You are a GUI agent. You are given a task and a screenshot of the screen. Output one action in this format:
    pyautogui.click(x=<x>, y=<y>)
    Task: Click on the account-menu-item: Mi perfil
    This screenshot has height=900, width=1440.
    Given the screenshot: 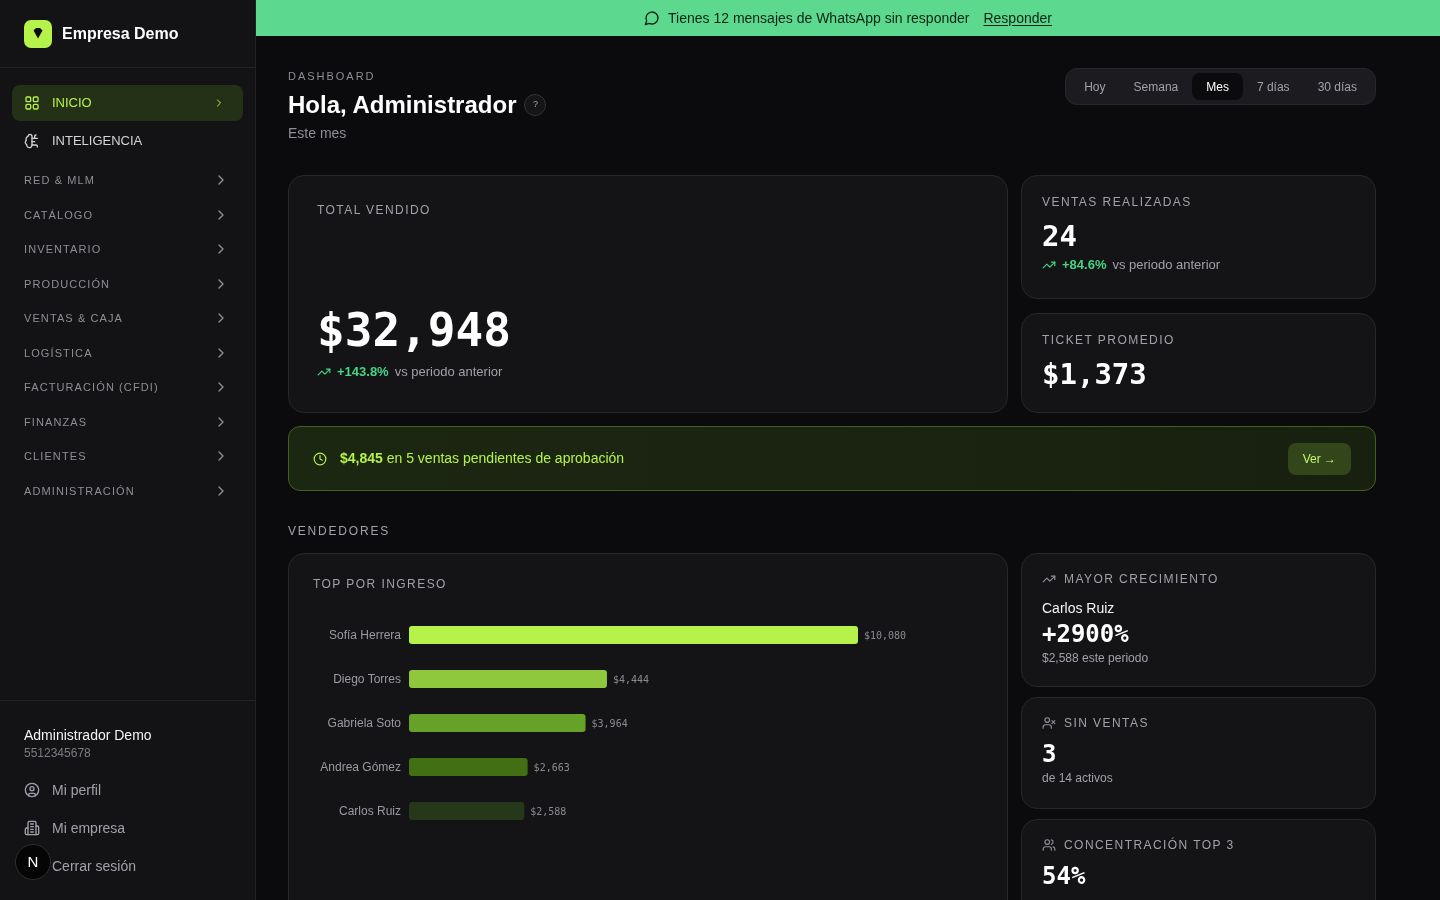 What is the action you would take?
    pyautogui.click(x=62, y=790)
    